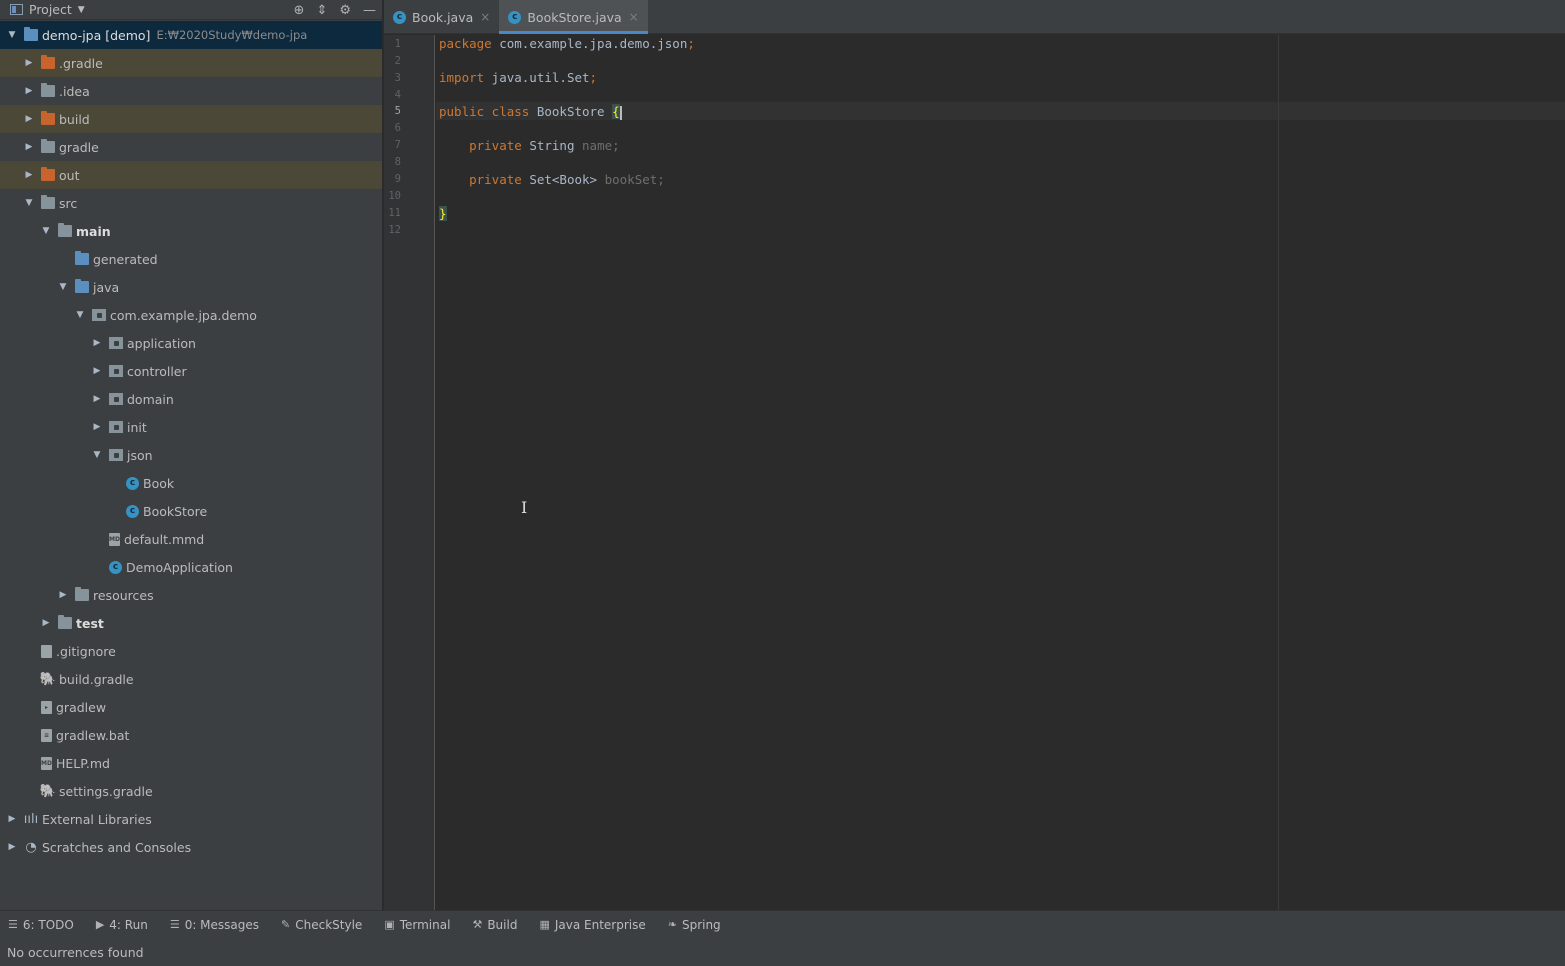 This screenshot has width=1565, height=966. I want to click on tool-window-terminal: ▣ Terminal, so click(417, 925).